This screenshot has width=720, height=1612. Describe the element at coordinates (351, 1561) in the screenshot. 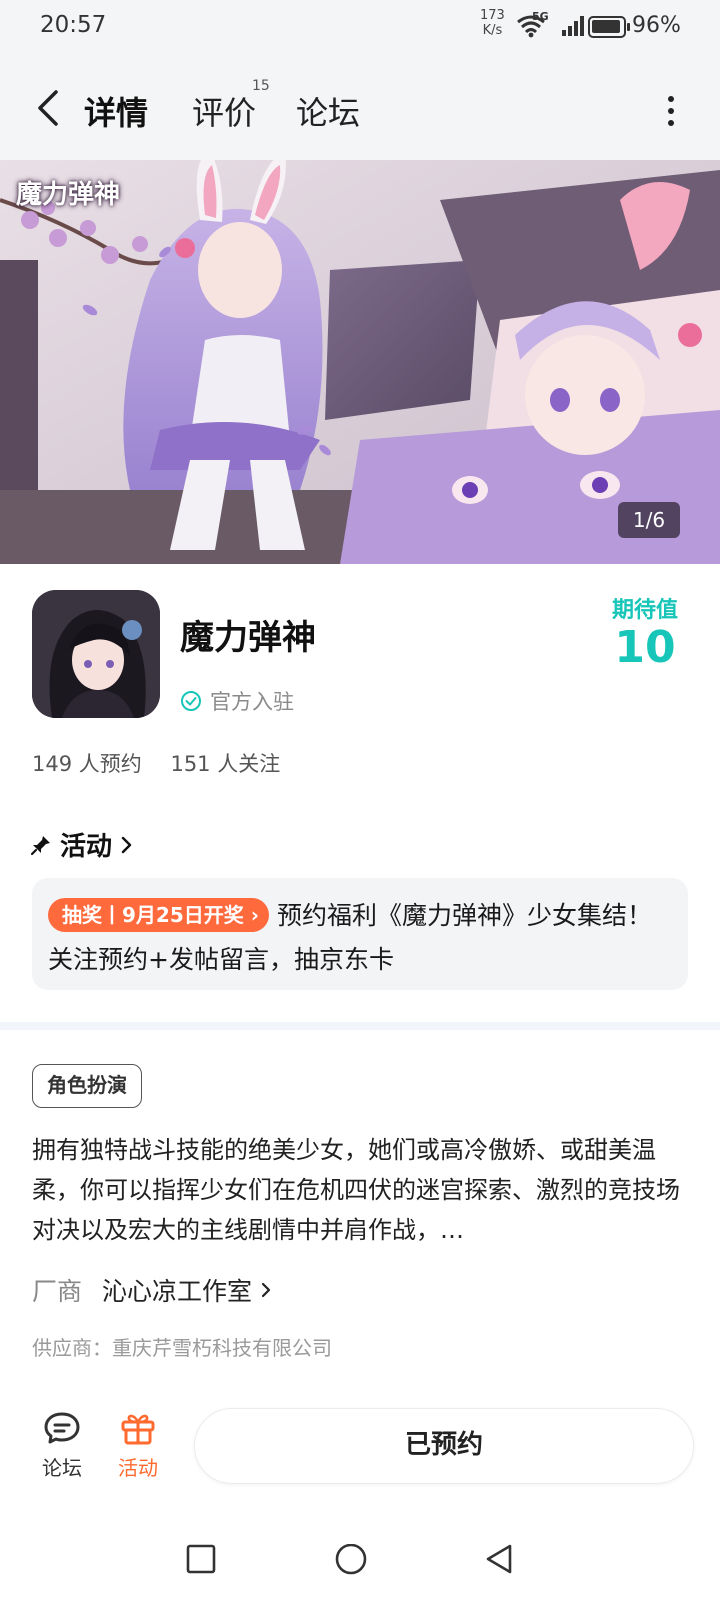

I see `home-icon` at that location.